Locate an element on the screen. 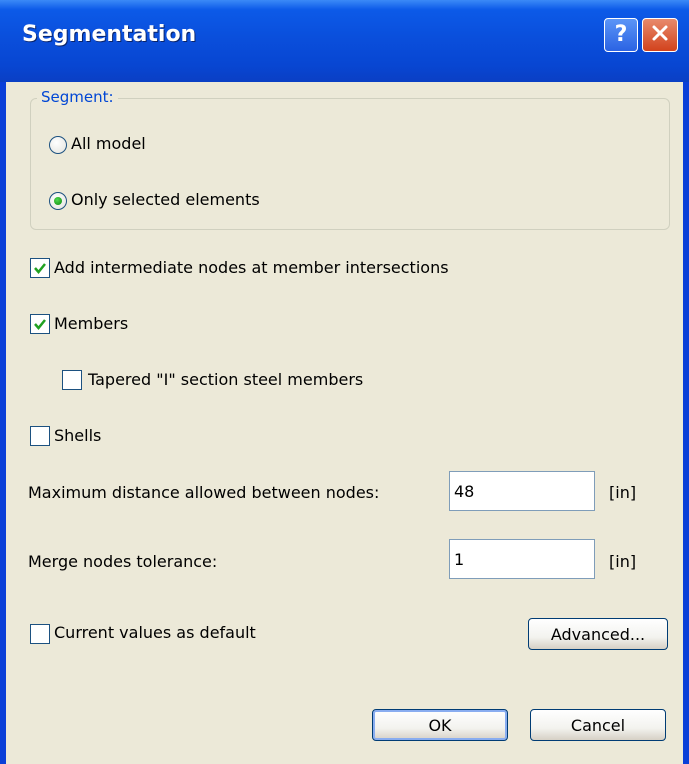  help-icon: ? is located at coordinates (621, 35).